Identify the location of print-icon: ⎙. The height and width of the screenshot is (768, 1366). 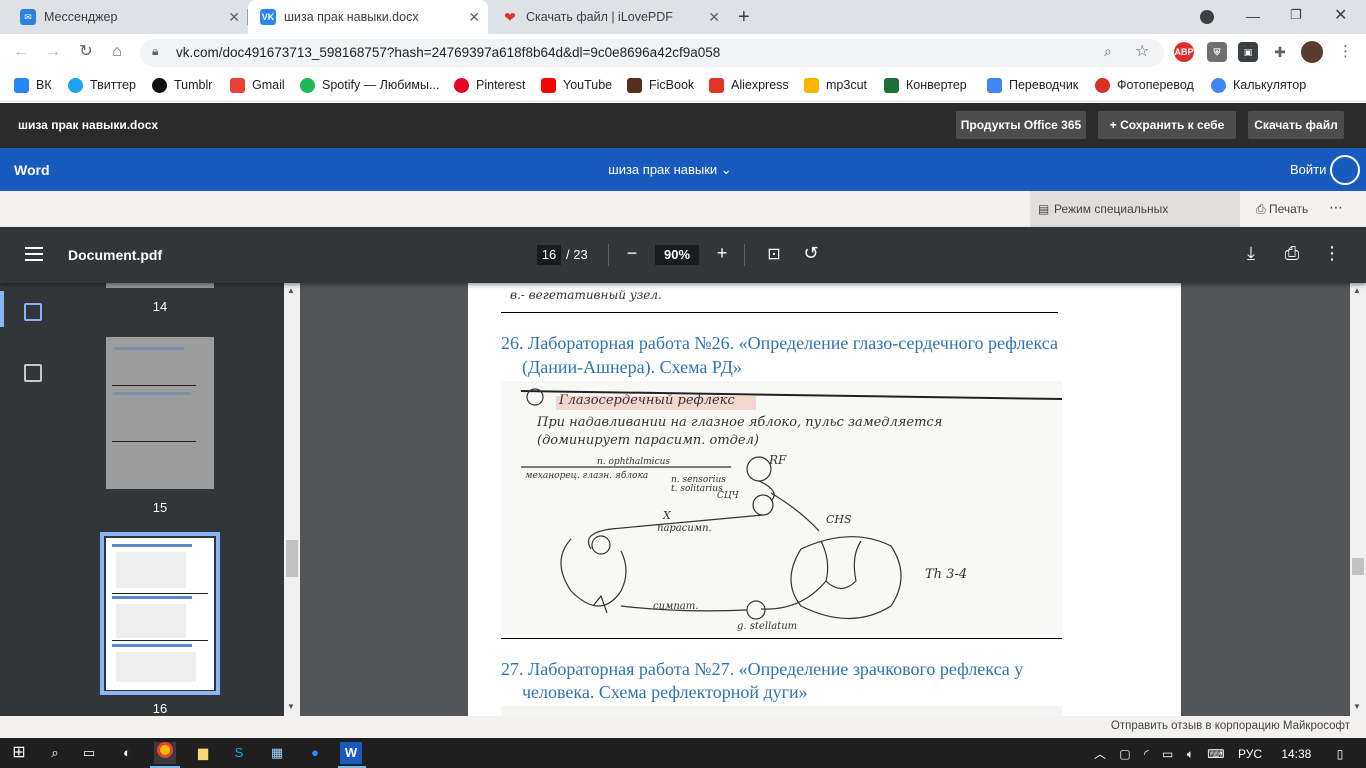
(1292, 253).